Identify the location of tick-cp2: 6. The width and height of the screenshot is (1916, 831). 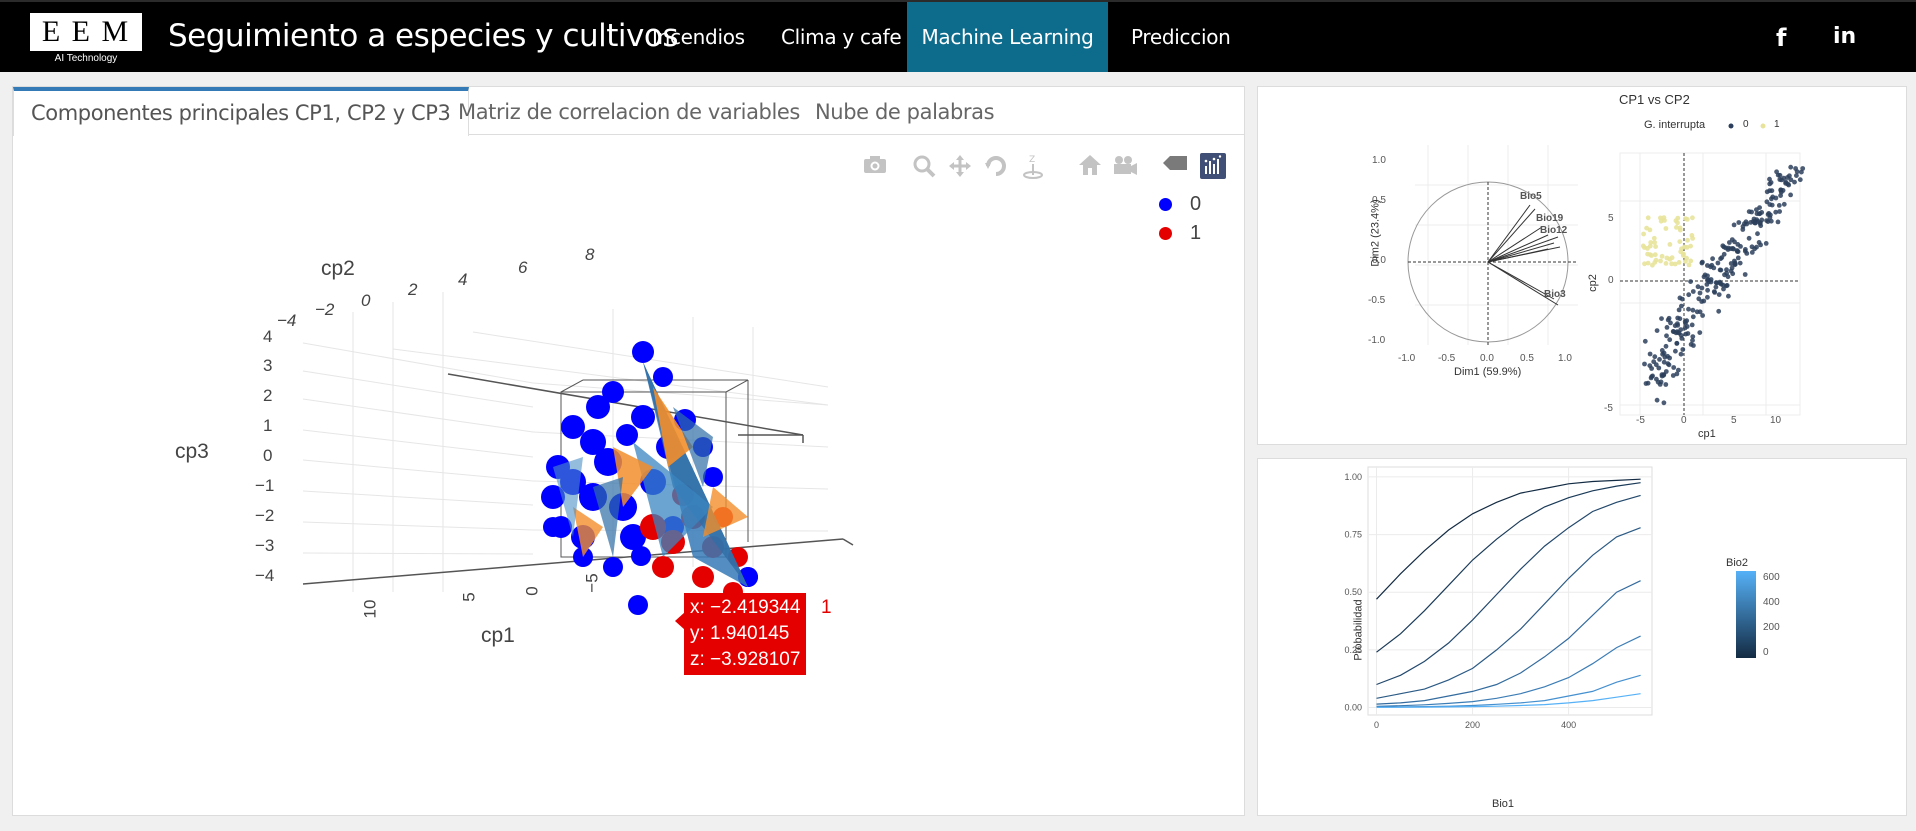
(523, 267).